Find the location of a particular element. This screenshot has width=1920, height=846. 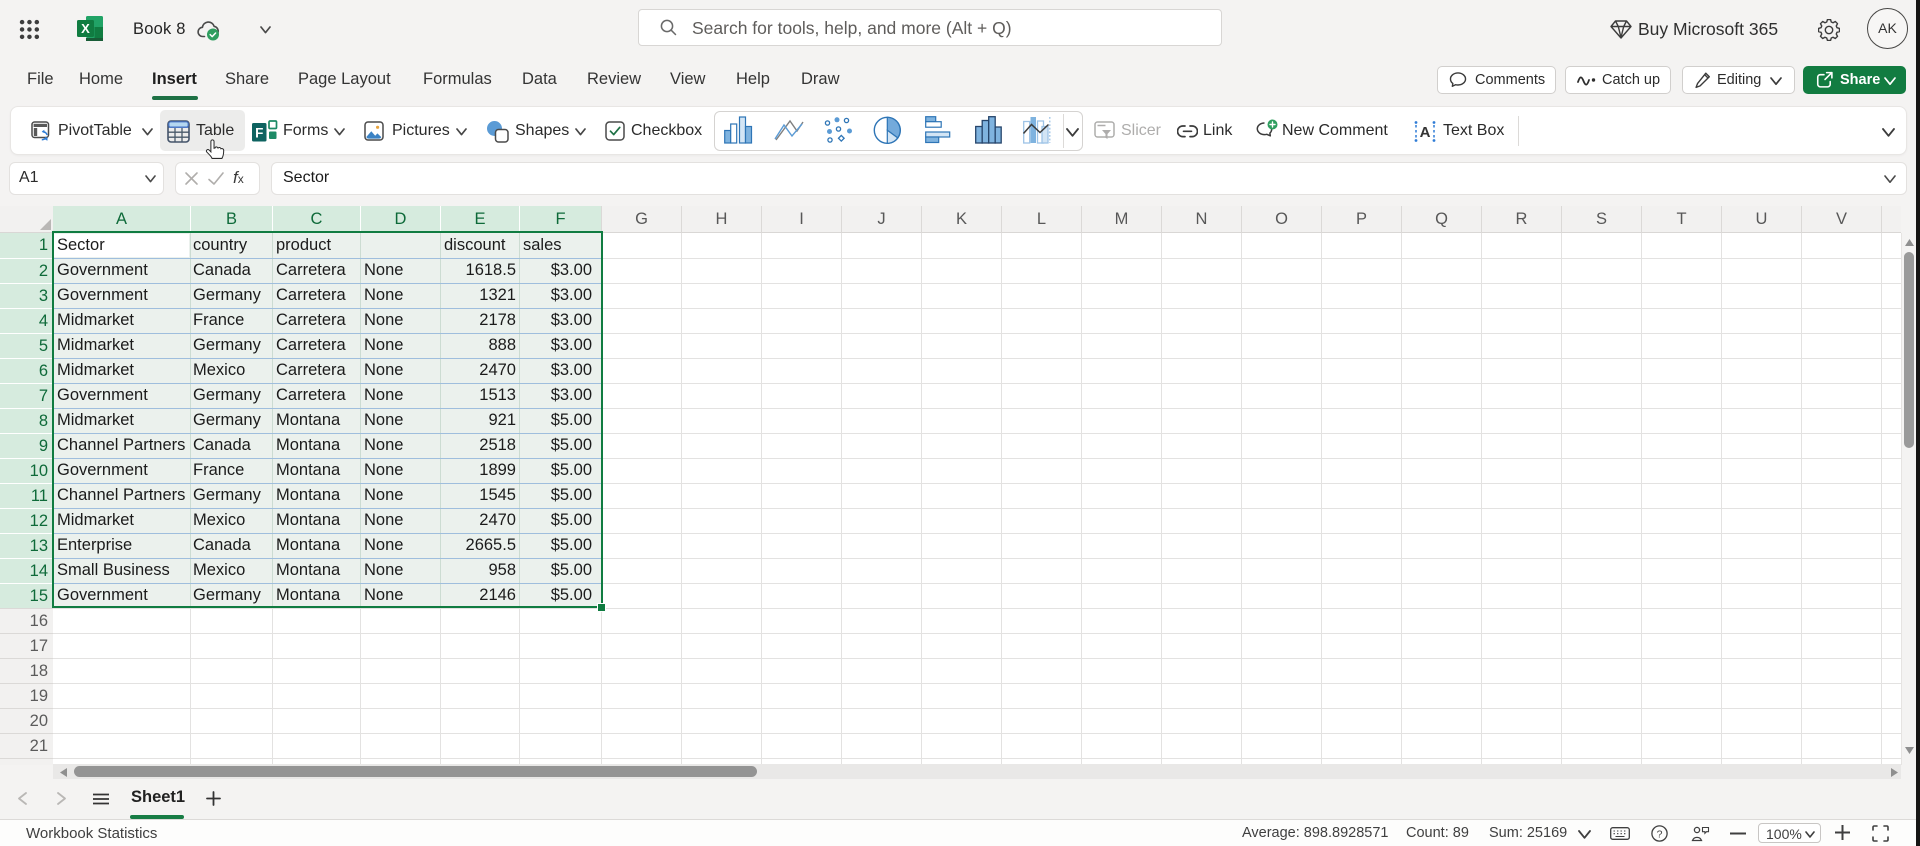

svg-text: F is located at coordinates (259, 133).